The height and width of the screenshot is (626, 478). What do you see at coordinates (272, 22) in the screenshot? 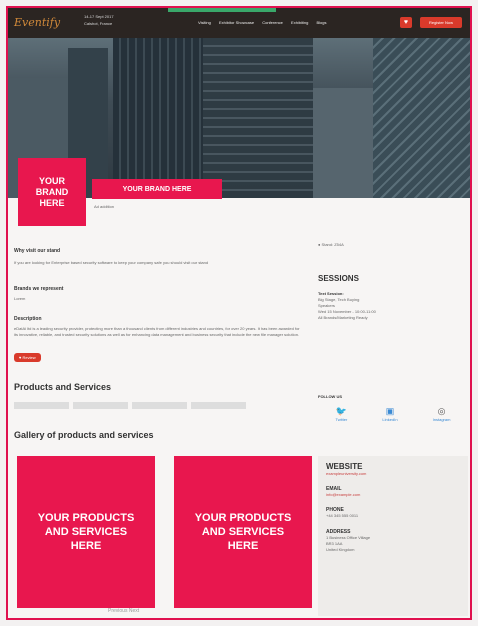
I see `menu-item-conference: Conference` at bounding box center [272, 22].